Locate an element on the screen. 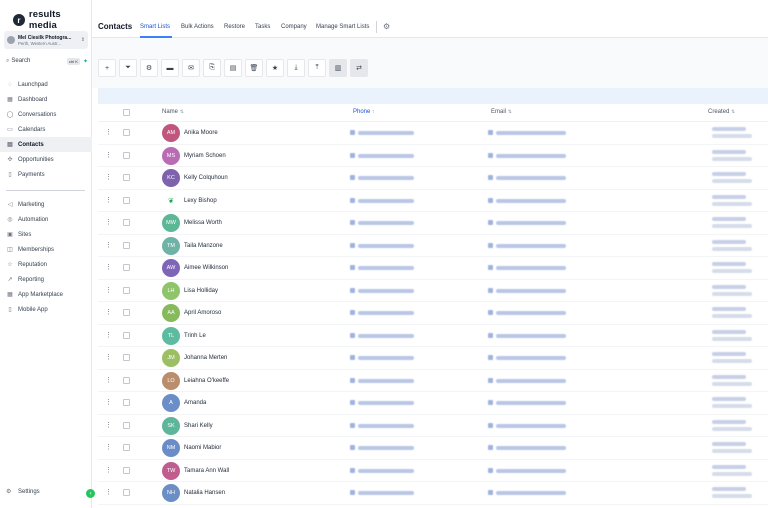  contact-name: Tamara Ann Wall is located at coordinates (206, 471).